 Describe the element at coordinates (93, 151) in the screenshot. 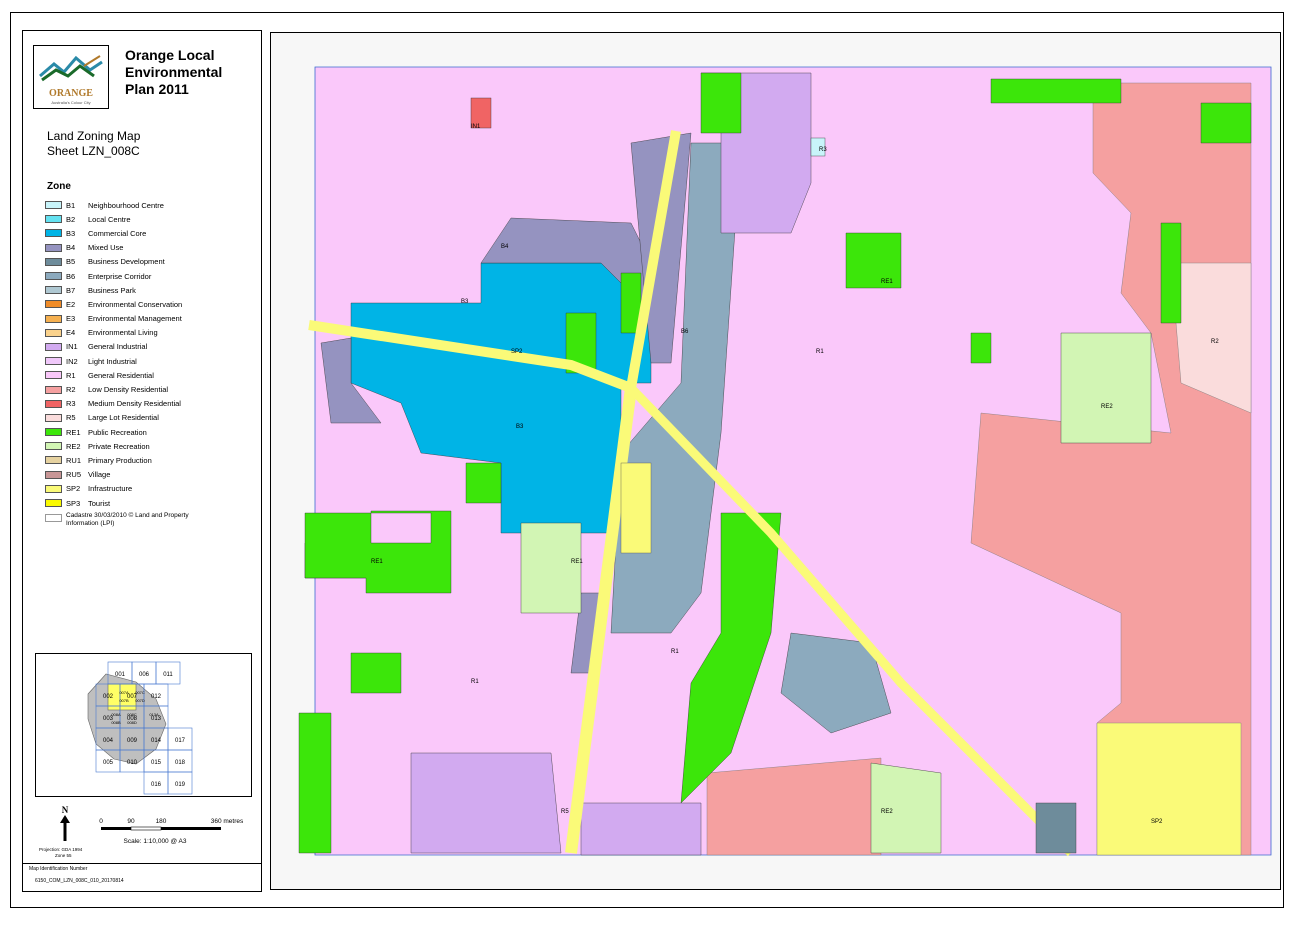

I see `sheet-number: Sheet LZN_008C` at that location.